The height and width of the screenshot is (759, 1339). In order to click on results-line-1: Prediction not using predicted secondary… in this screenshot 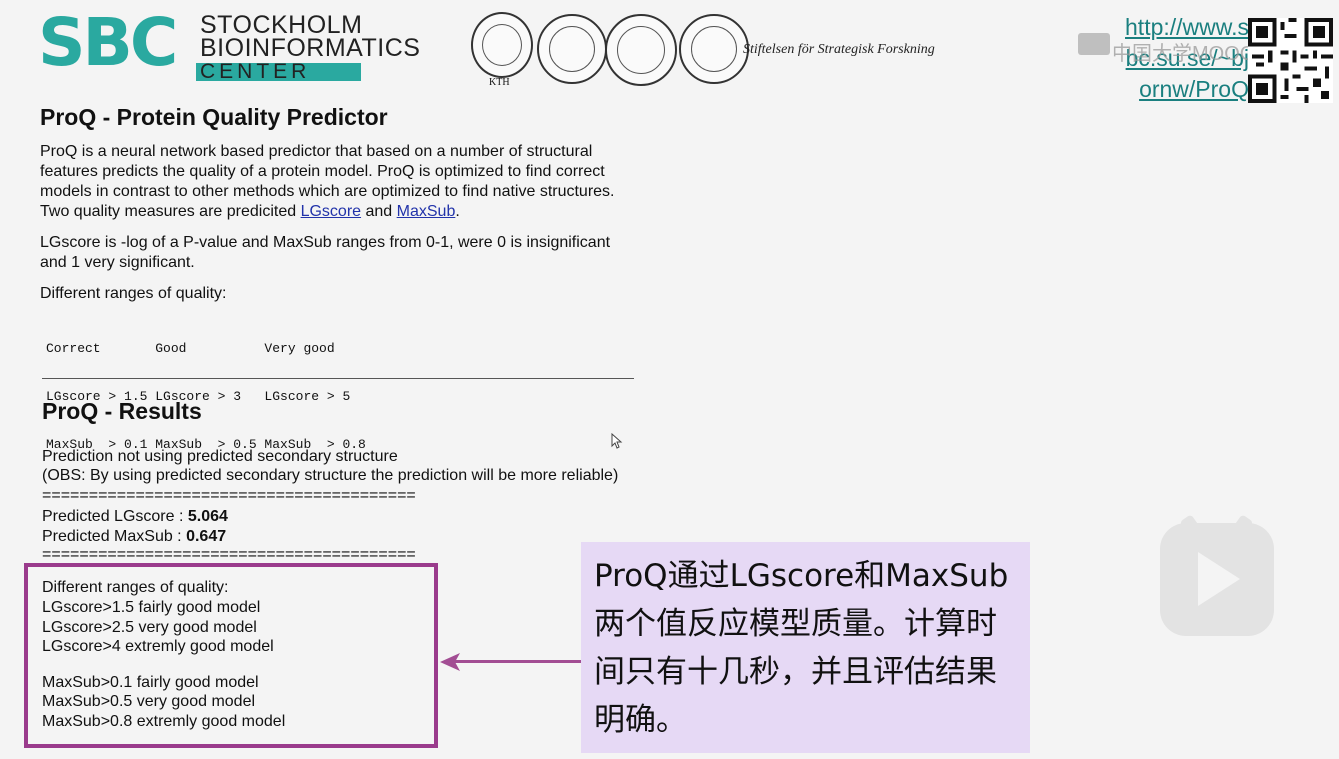, I will do `click(220, 456)`.